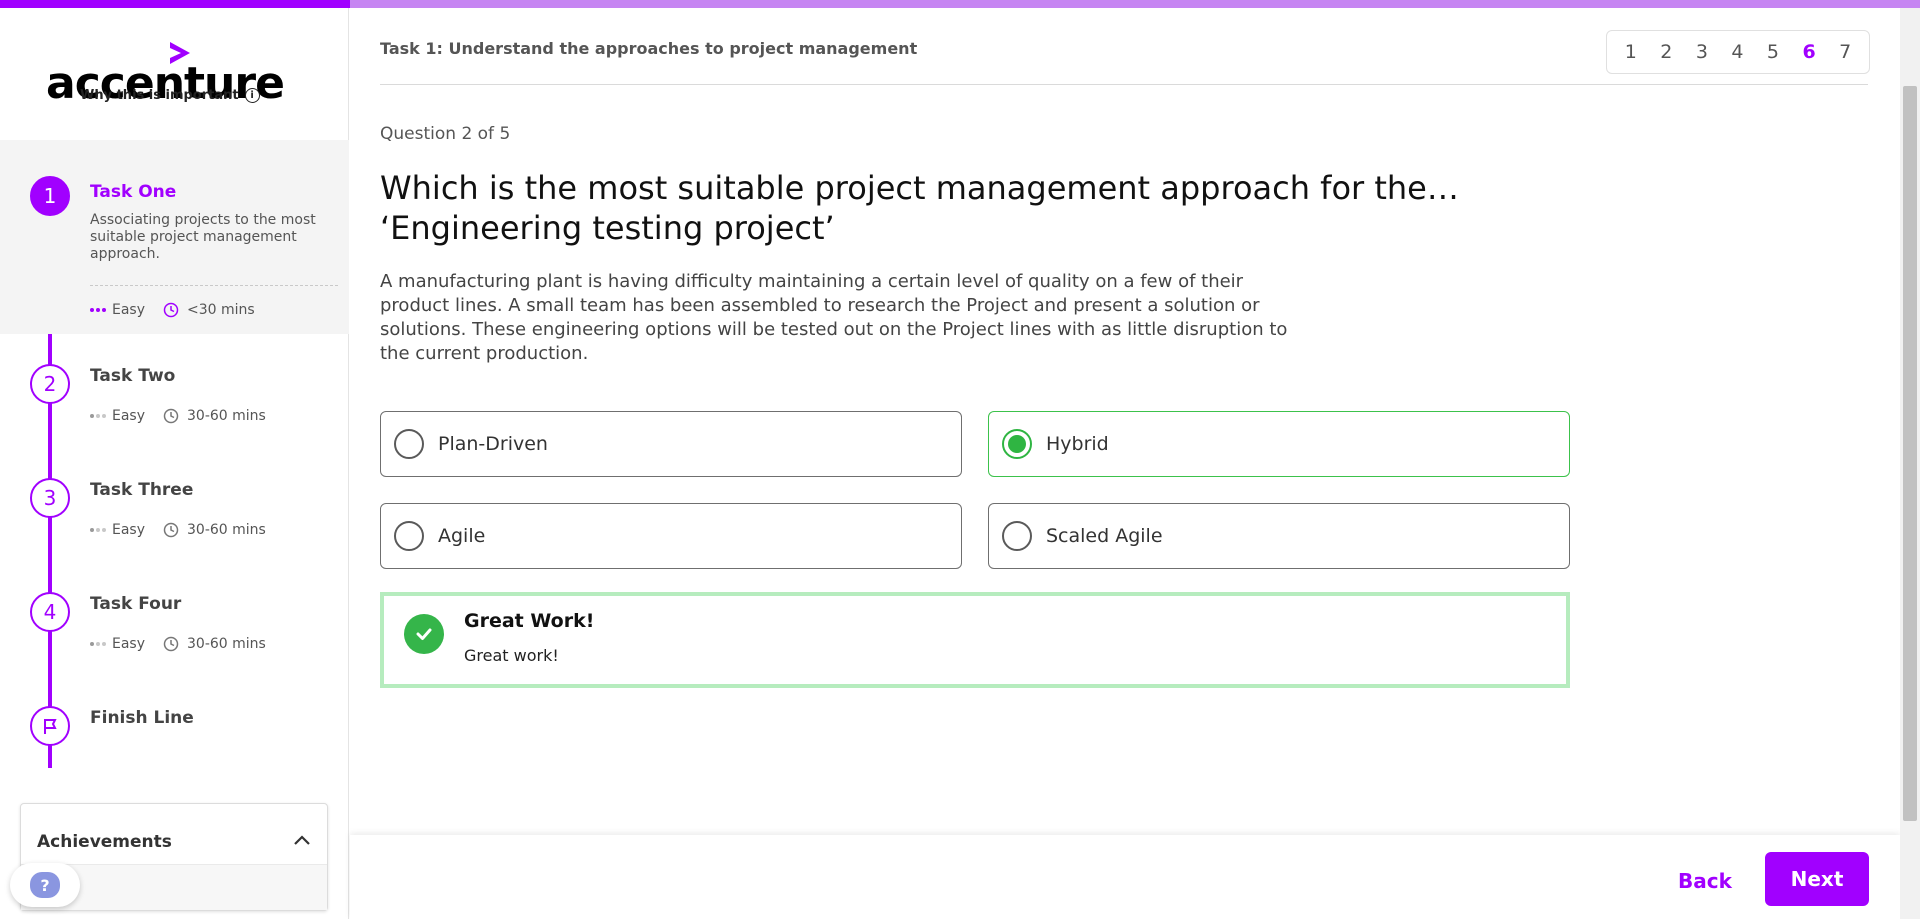 The width and height of the screenshot is (1920, 919). Describe the element at coordinates (424, 634) in the screenshot. I see `checkmark-icon` at that location.